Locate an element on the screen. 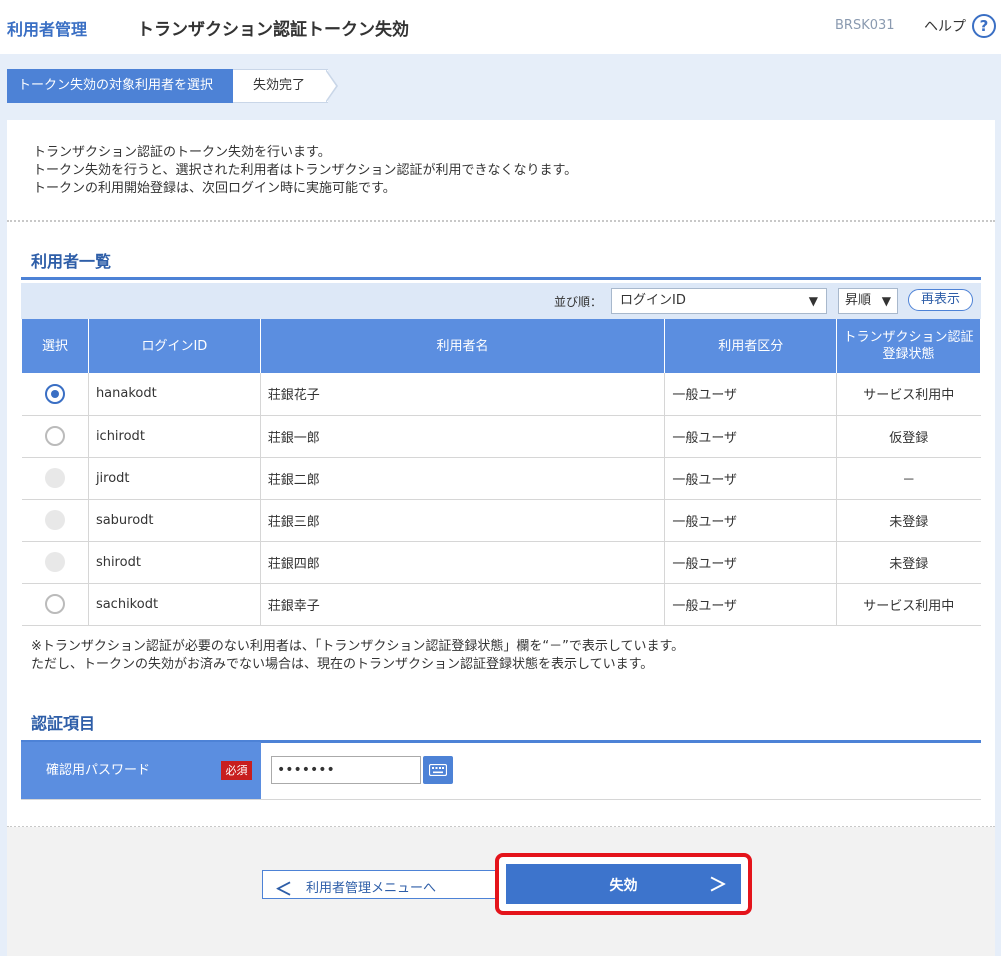 The height and width of the screenshot is (956, 1001). step-current: トークン失効の対象利用者を選択 is located at coordinates (121, 86).